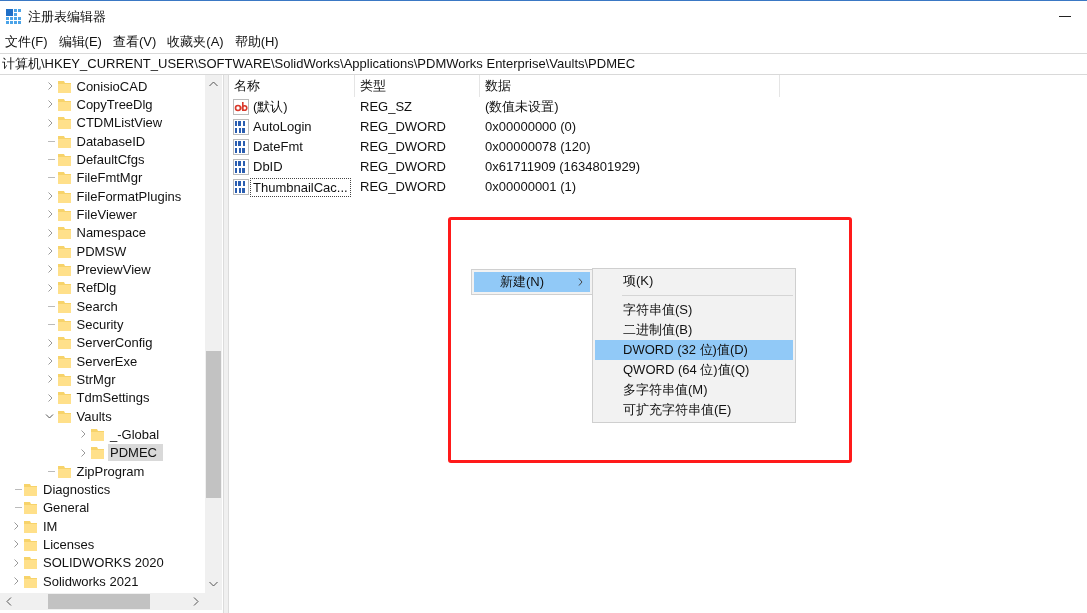  Describe the element at coordinates (96, 288) in the screenshot. I see `tree-item: RefDlg` at that location.